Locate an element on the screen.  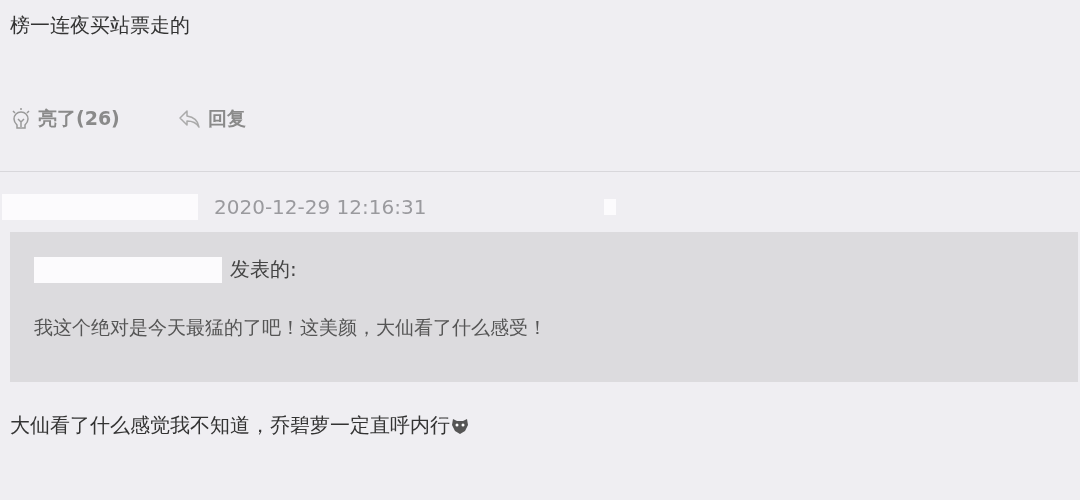
comment-text: 榜一连夜买站票走的 is located at coordinates (100, 25).